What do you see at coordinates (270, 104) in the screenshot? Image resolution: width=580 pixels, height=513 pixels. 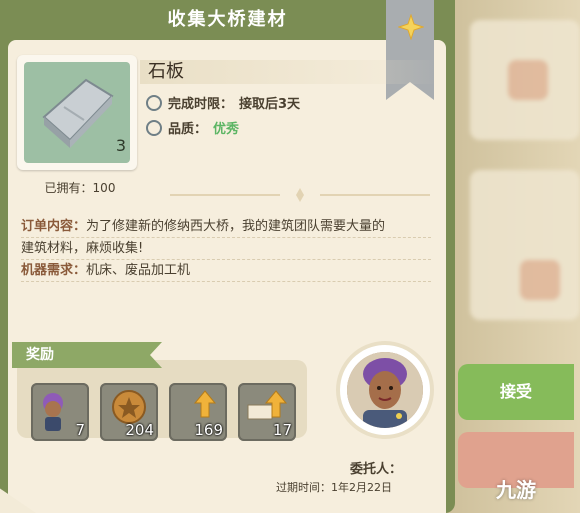 I see `deadline-value: 接取后3天` at bounding box center [270, 104].